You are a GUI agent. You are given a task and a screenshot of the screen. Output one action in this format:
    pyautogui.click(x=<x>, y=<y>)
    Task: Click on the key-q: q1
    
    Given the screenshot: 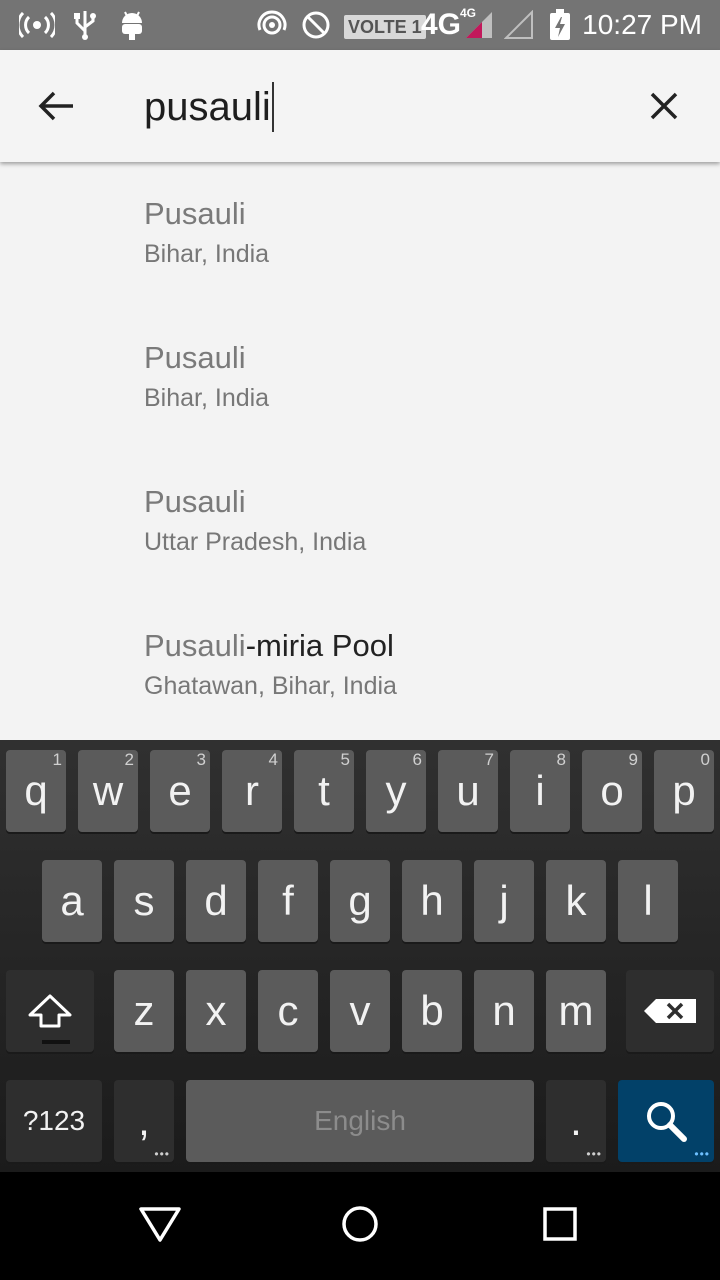 What is the action you would take?
    pyautogui.click(x=36, y=791)
    